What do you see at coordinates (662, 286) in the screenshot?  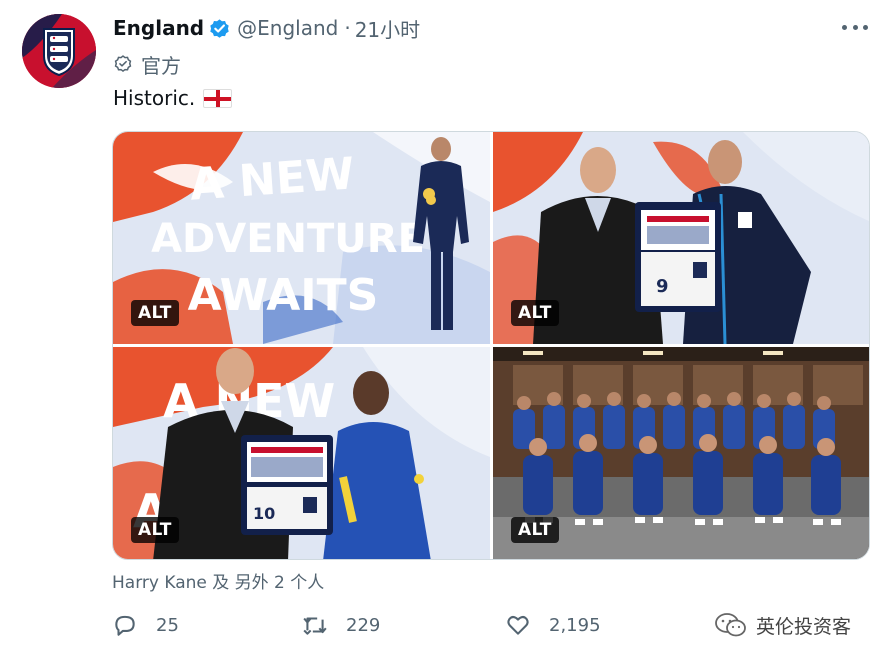 I see `shirt-number: 9` at bounding box center [662, 286].